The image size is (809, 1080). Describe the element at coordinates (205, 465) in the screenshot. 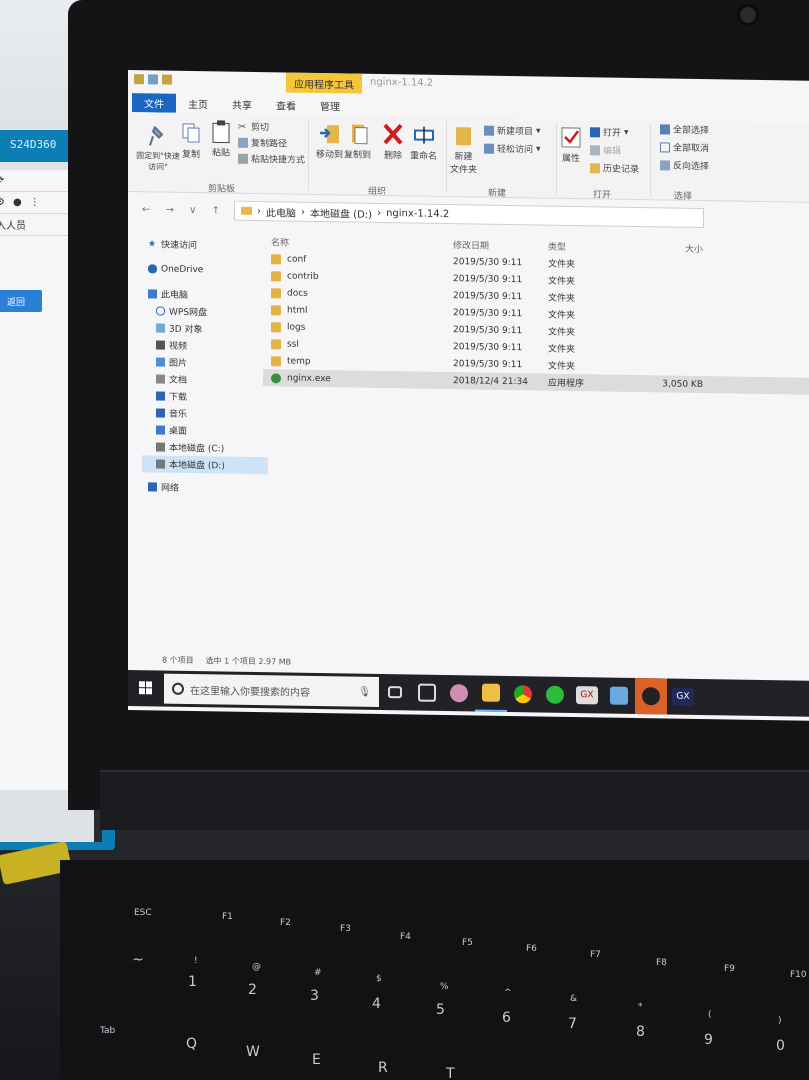

I see `nav-drive-d: 本地磁盘 (D:)` at that location.